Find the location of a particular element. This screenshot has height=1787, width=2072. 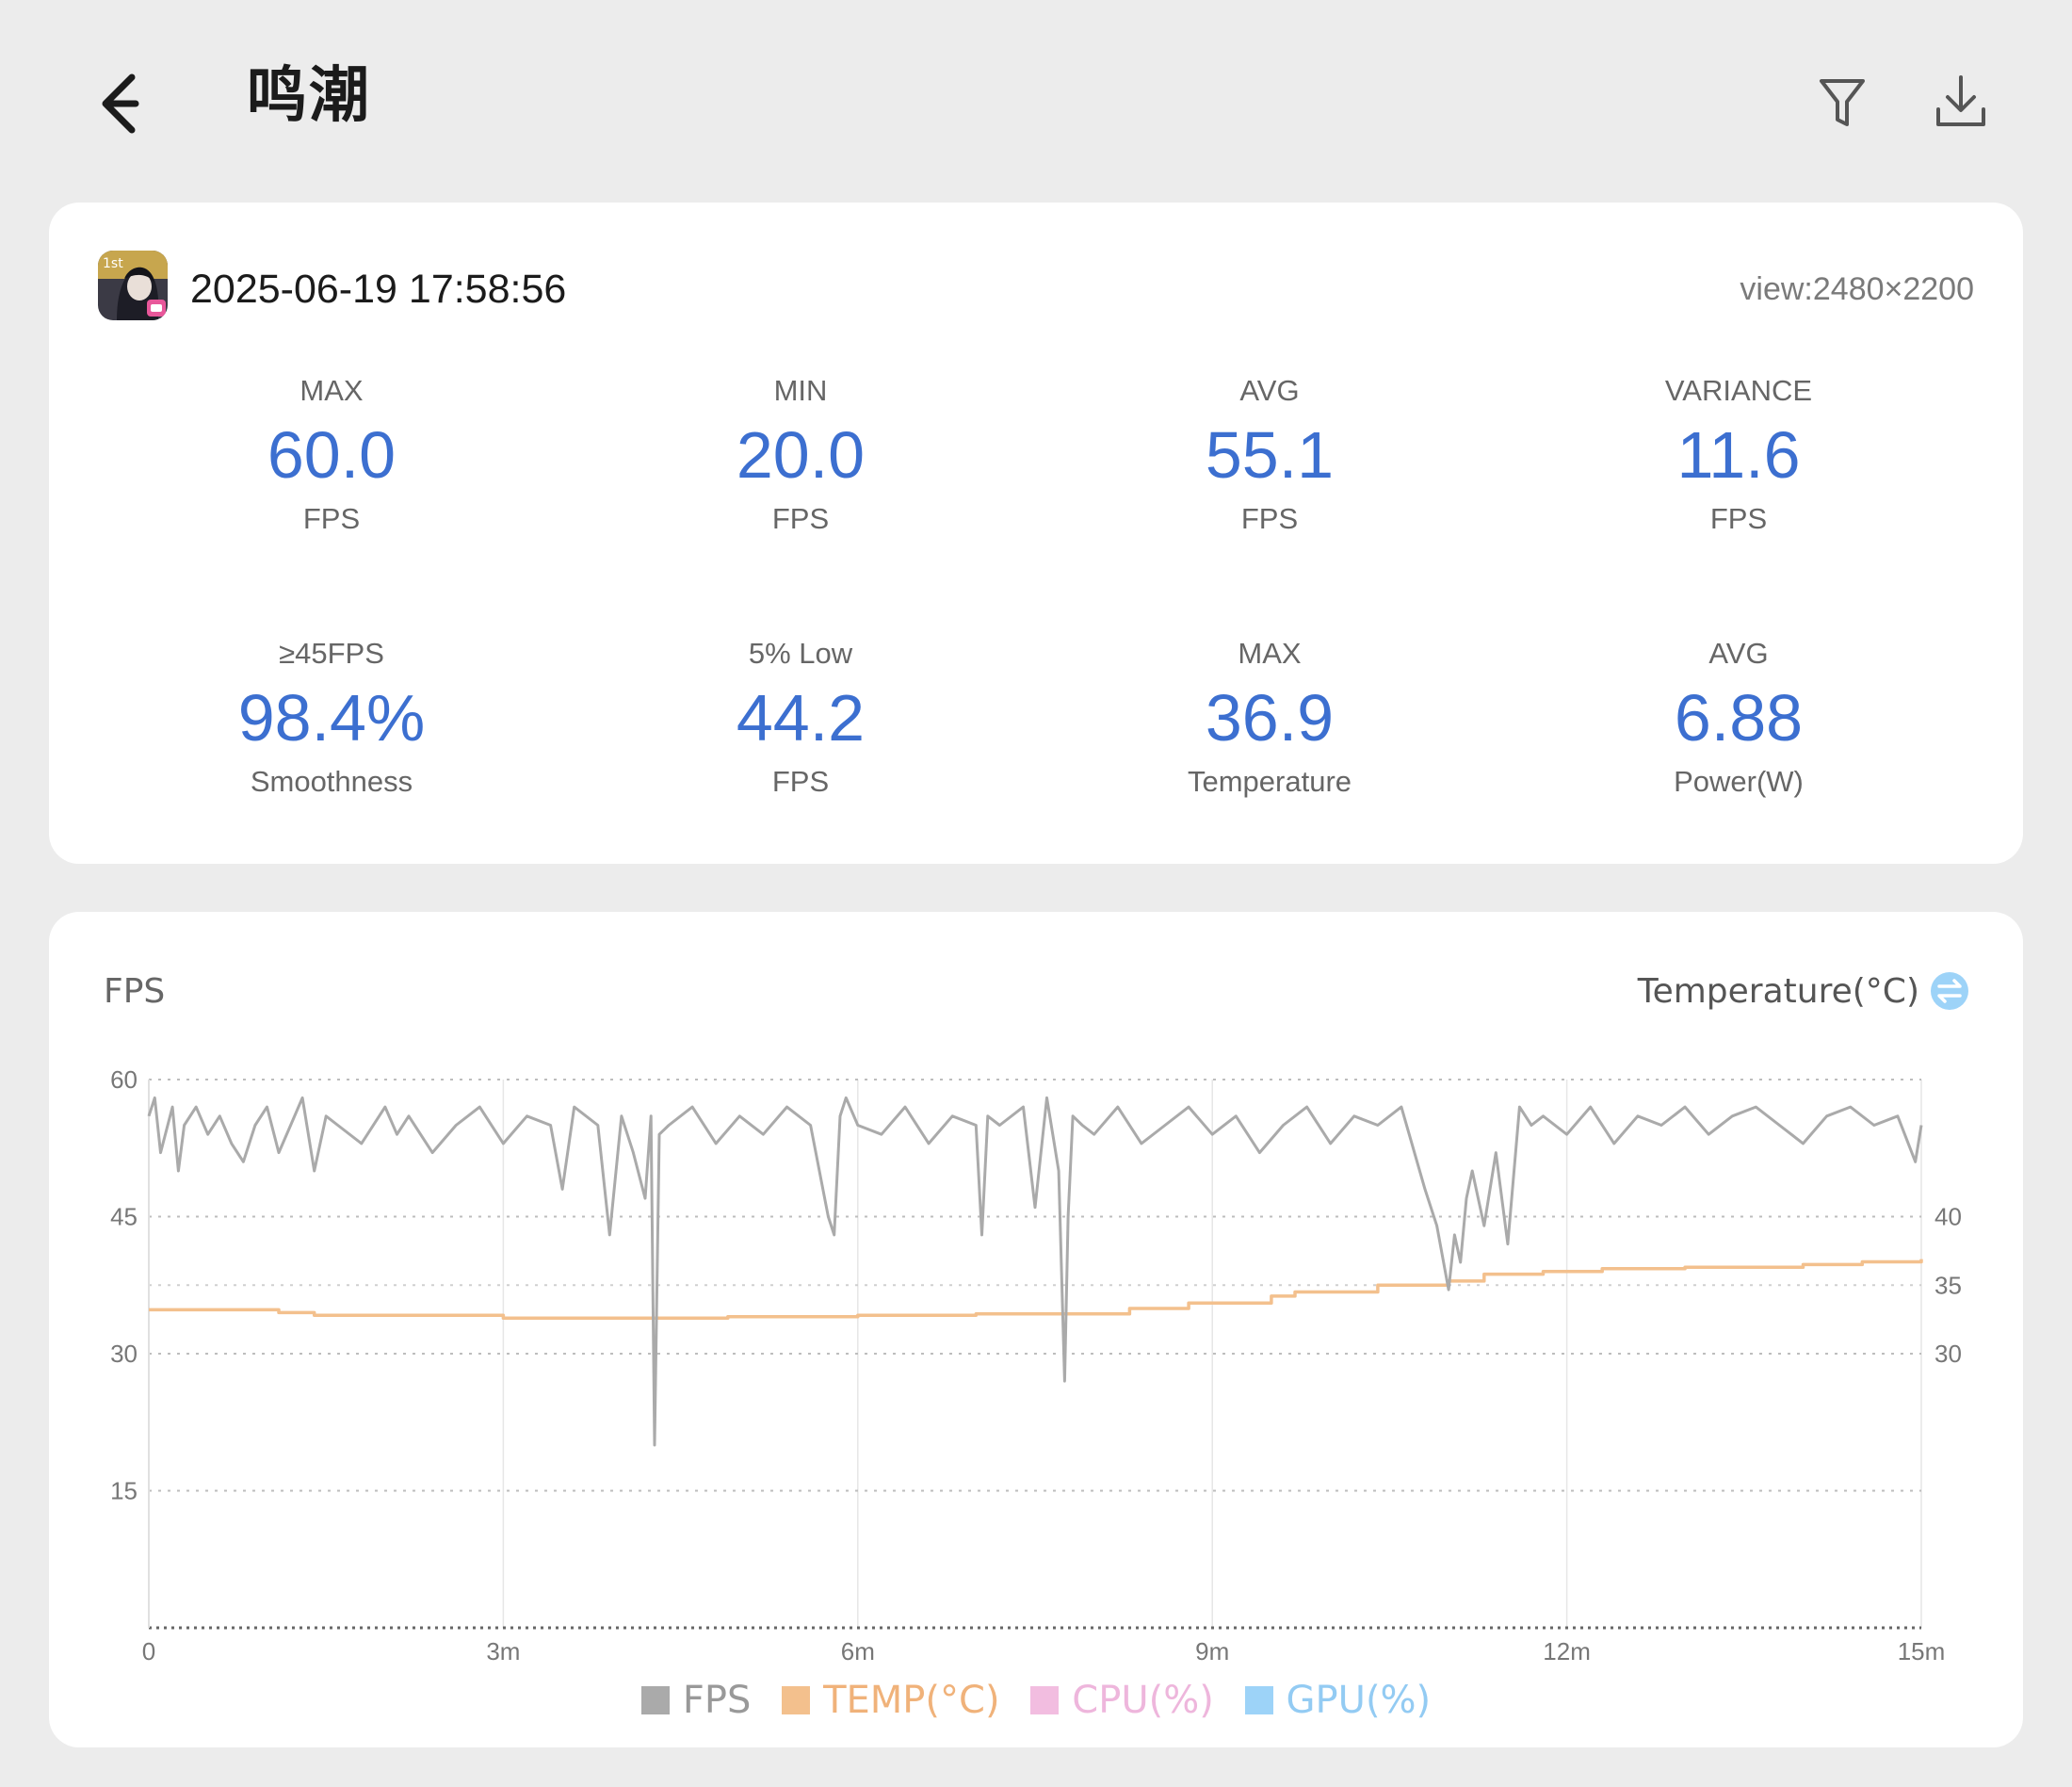

stat-max-fps: MAX 60.0 FPS is located at coordinates (331, 455).